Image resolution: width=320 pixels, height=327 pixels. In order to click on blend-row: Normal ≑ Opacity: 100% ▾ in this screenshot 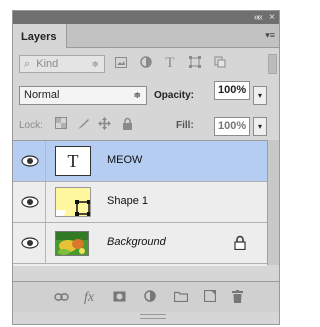, I will do `click(146, 95)`.